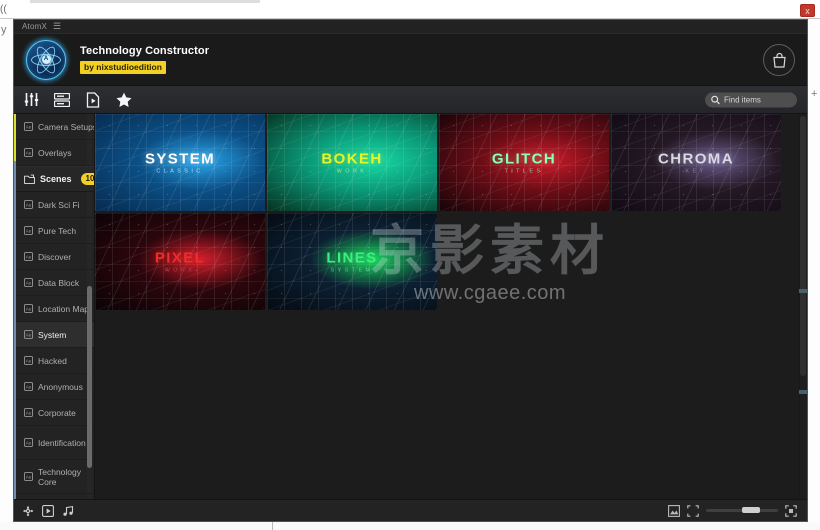 The image size is (820, 530). What do you see at coordinates (751, 99) in the screenshot?
I see `search-input: Find items` at bounding box center [751, 99].